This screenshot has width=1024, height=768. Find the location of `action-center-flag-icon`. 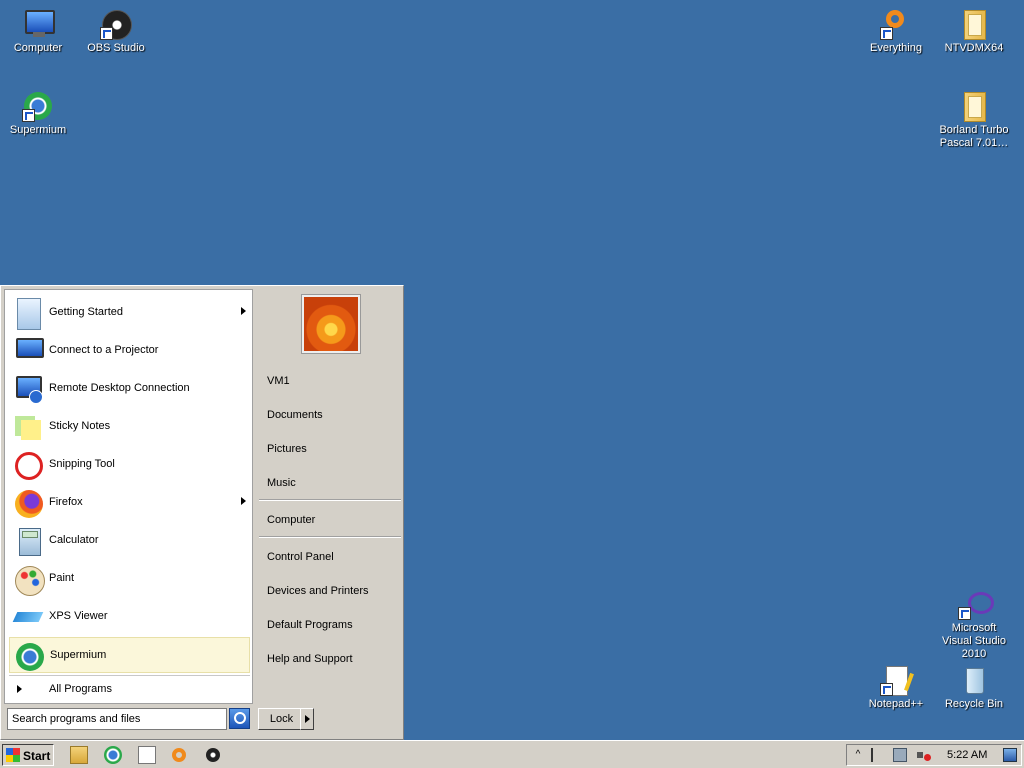

action-center-flag-icon is located at coordinates (879, 755).